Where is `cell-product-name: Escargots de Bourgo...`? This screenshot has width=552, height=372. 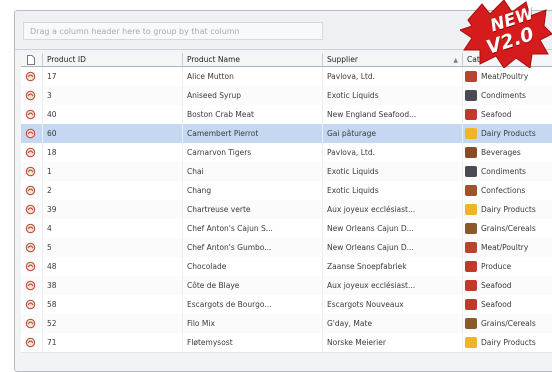
cell-product-name: Escargots de Bourgo... is located at coordinates (253, 304).